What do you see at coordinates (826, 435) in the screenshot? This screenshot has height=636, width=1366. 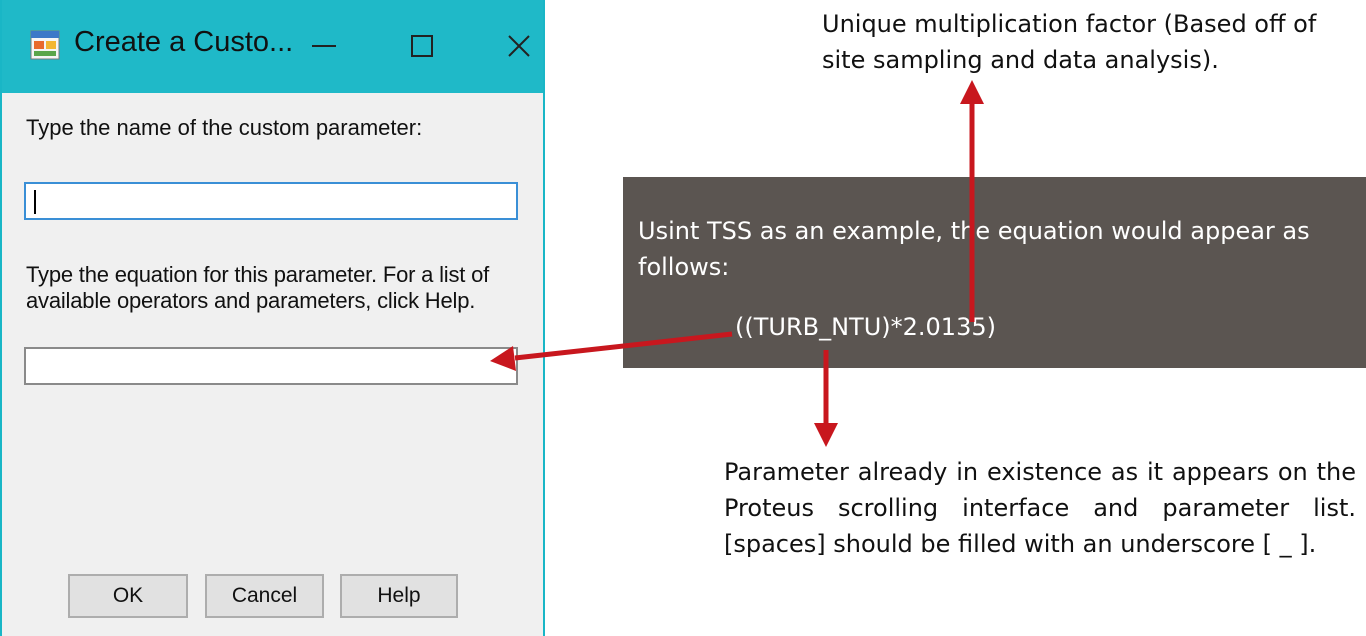 I see `arrowhead-down` at bounding box center [826, 435].